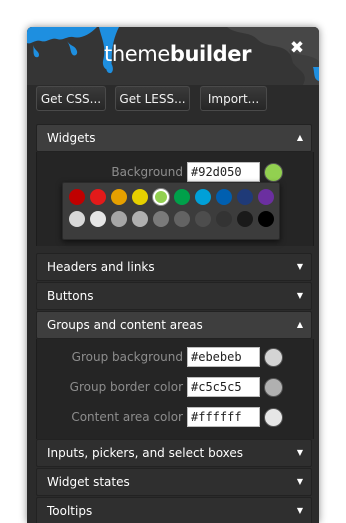  Describe the element at coordinates (174, 482) in the screenshot. I see `section-widget-states: Widget states ▼` at that location.